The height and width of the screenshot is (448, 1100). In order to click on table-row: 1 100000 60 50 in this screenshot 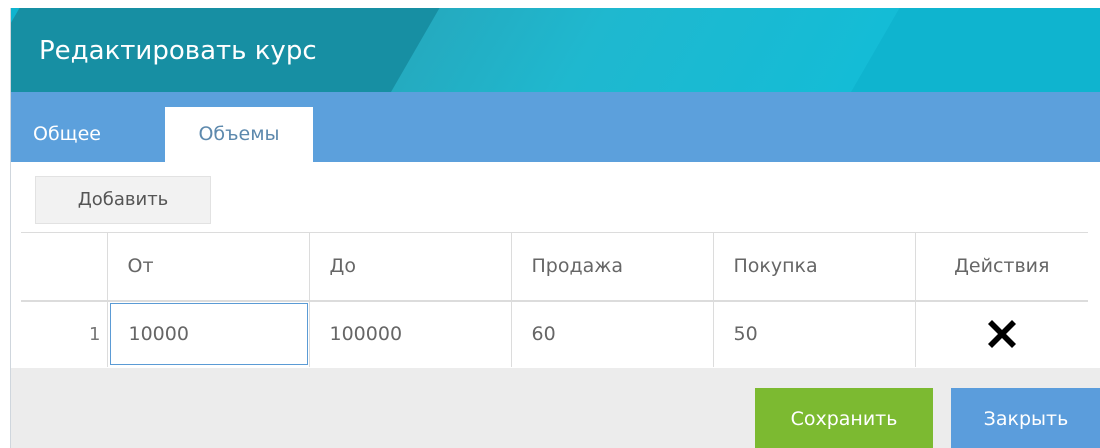, I will do `click(554, 333)`.